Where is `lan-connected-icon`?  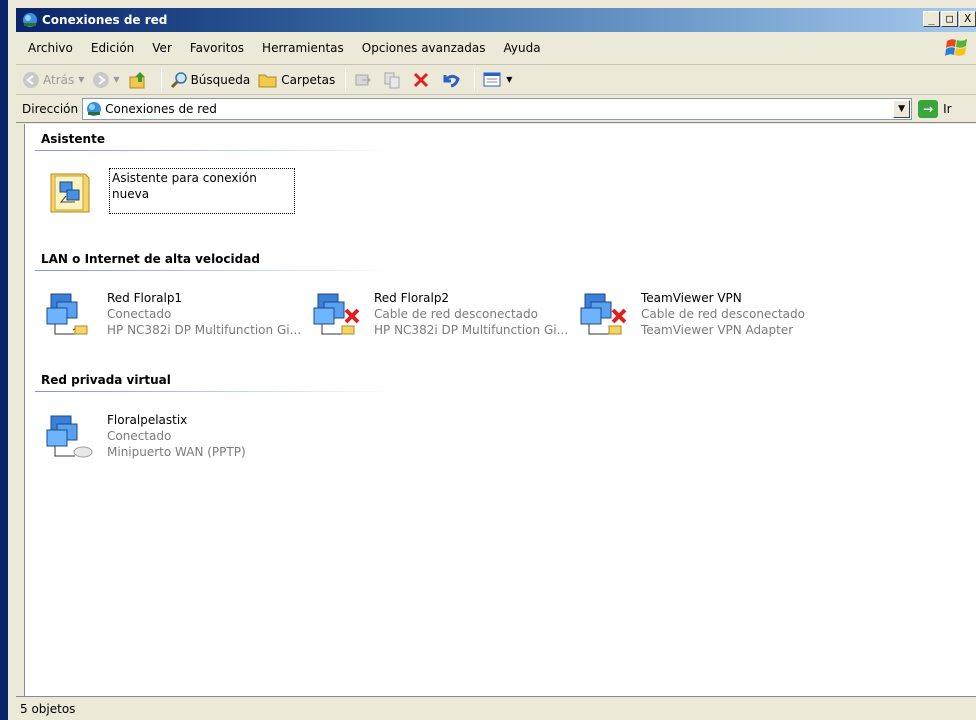 lan-connected-icon is located at coordinates (67, 314).